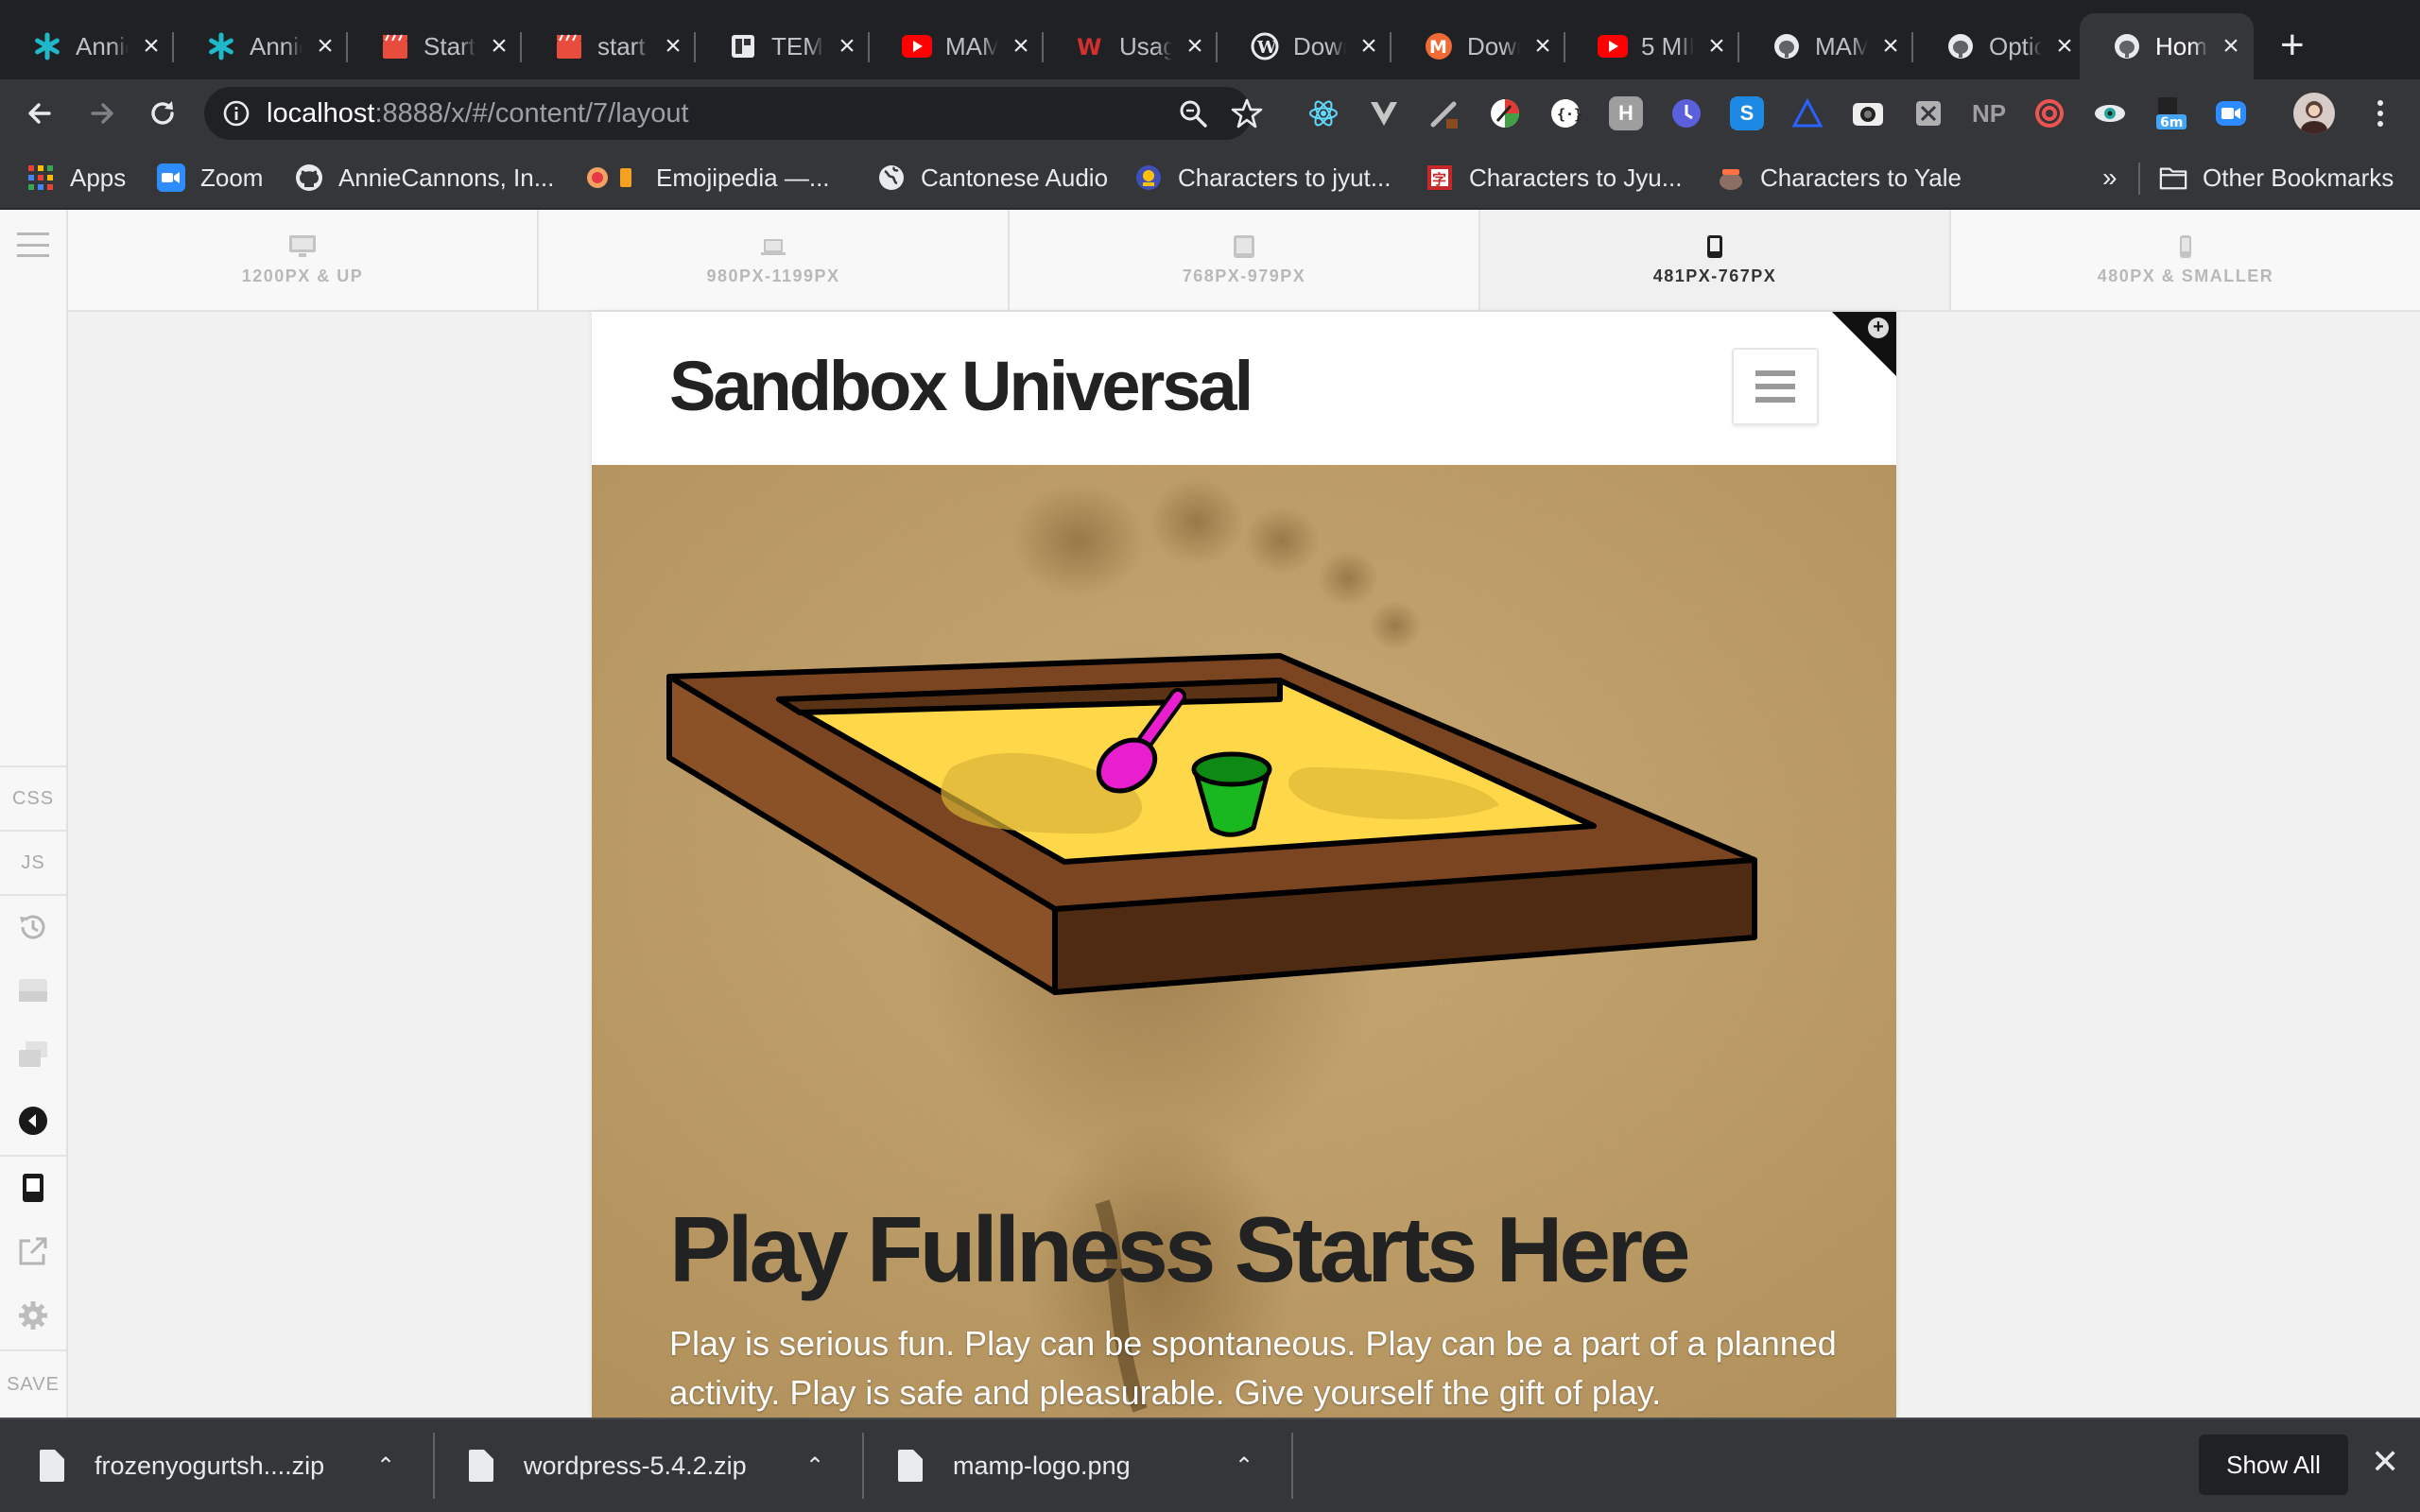  I want to click on tab: 5 MIN ×, so click(1652, 46).